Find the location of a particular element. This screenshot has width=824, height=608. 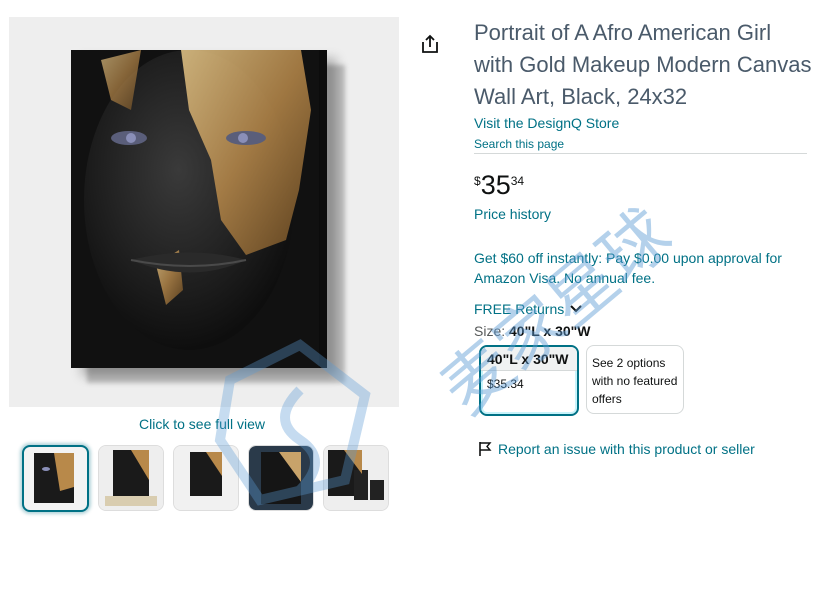

click-to-see-full-view-link: Click to see full view is located at coordinates (202, 424).